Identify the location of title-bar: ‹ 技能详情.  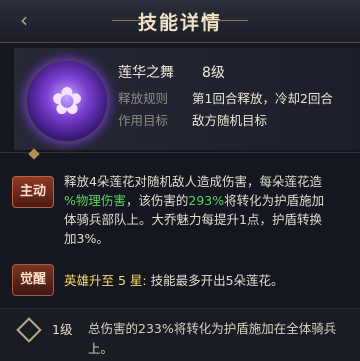
(180, 21).